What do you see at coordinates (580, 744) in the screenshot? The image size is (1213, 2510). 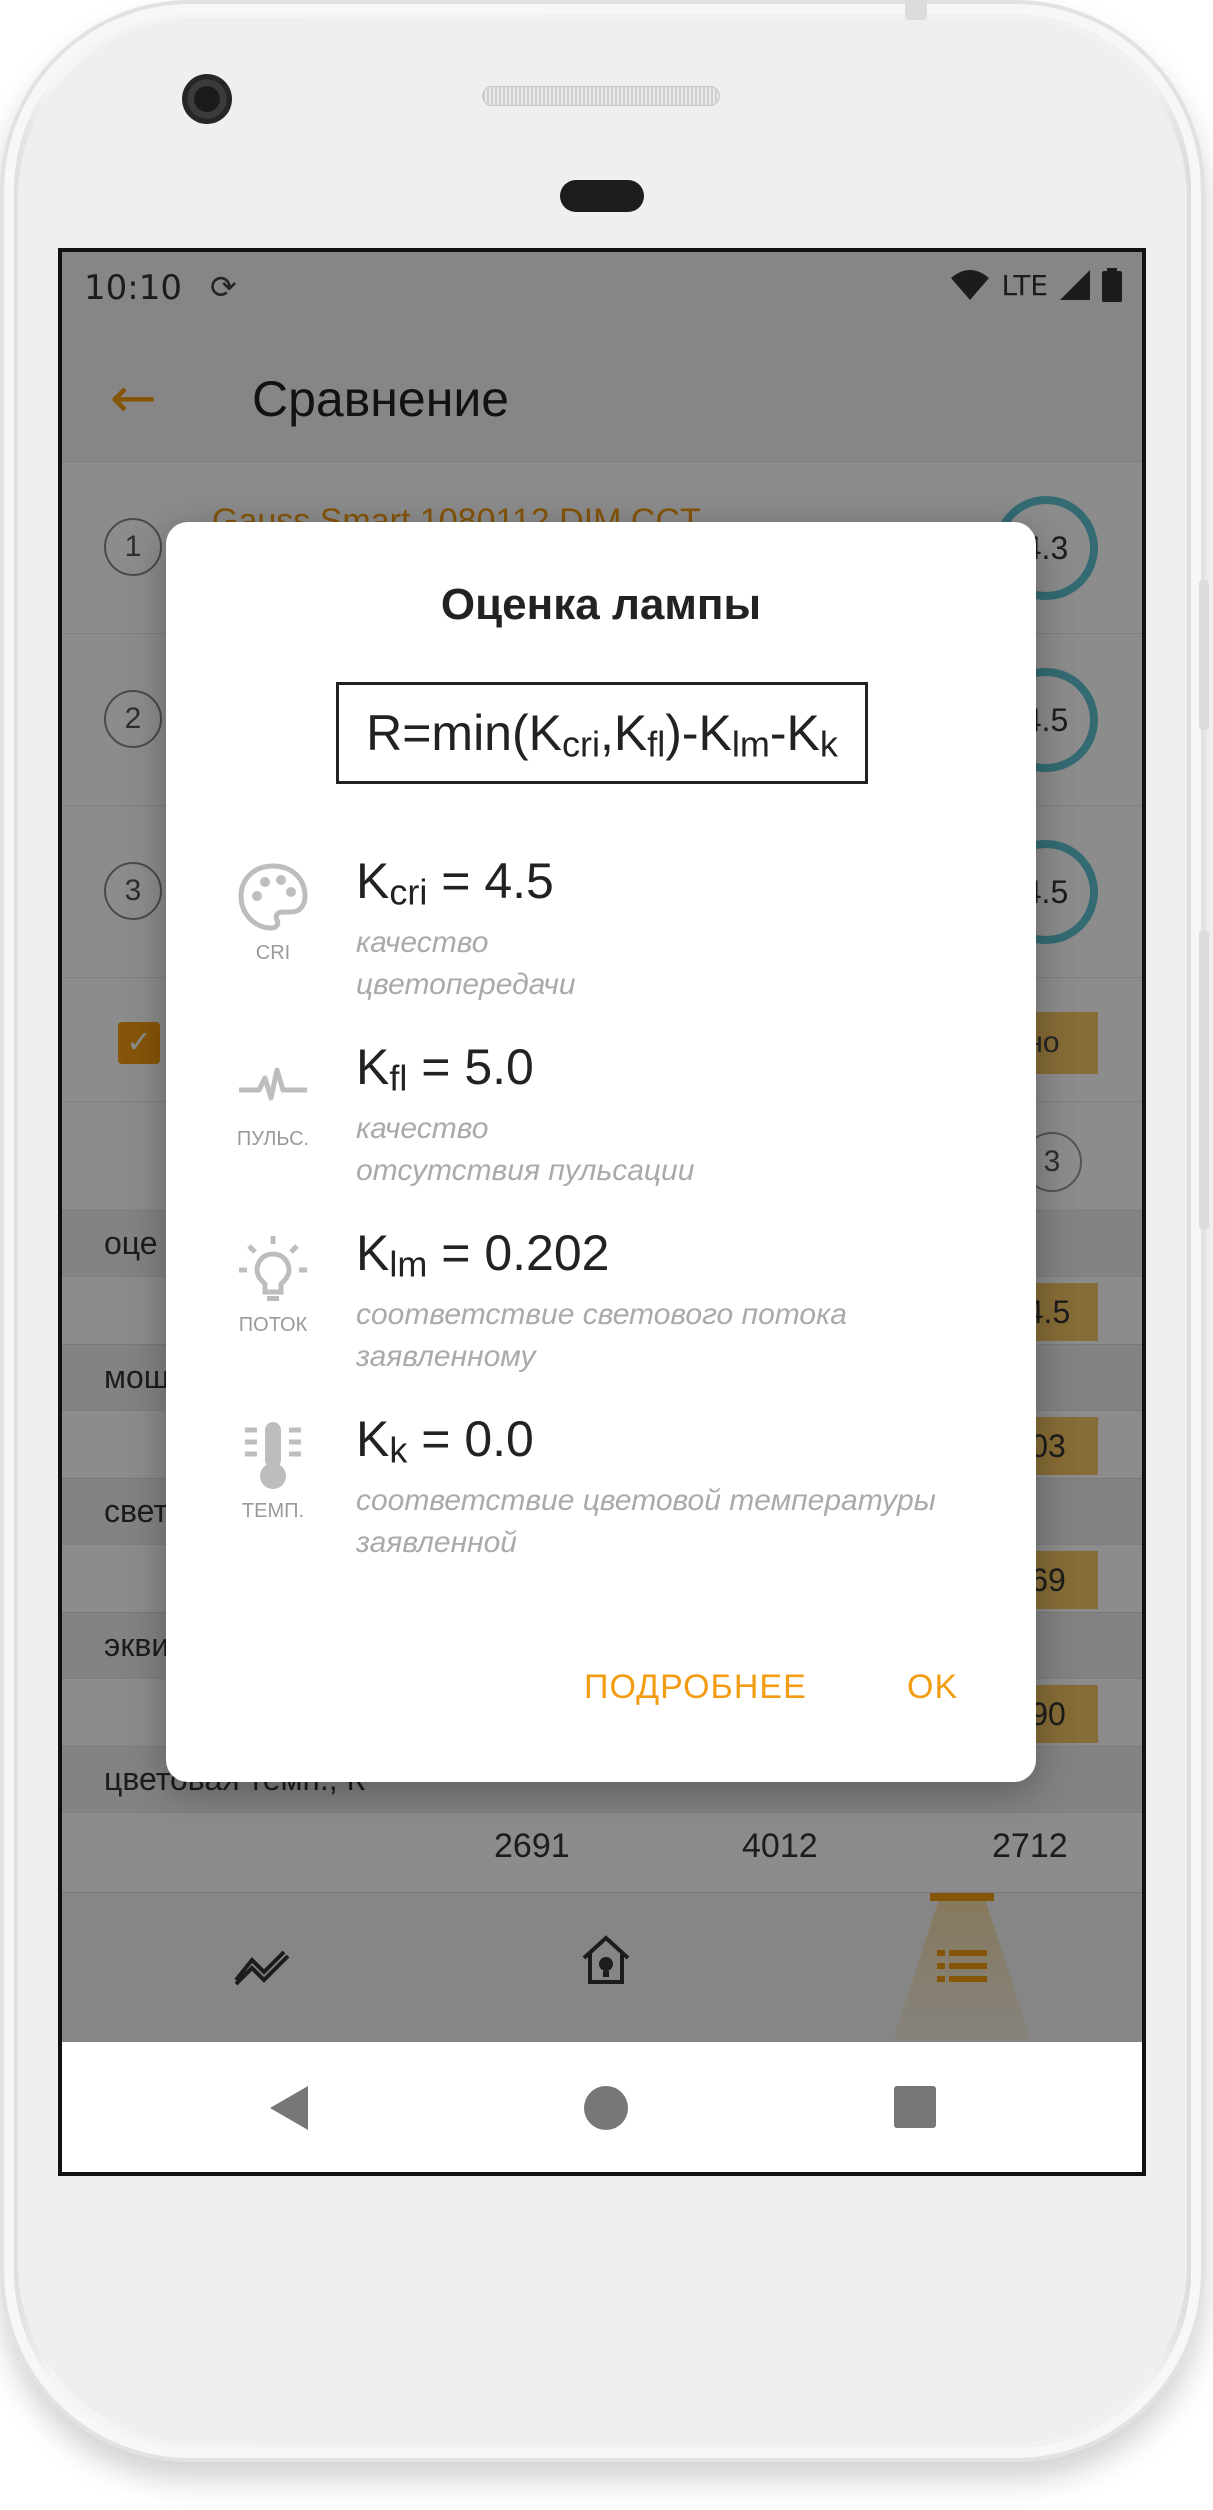 I see `formula-sub-cri: cri` at bounding box center [580, 744].